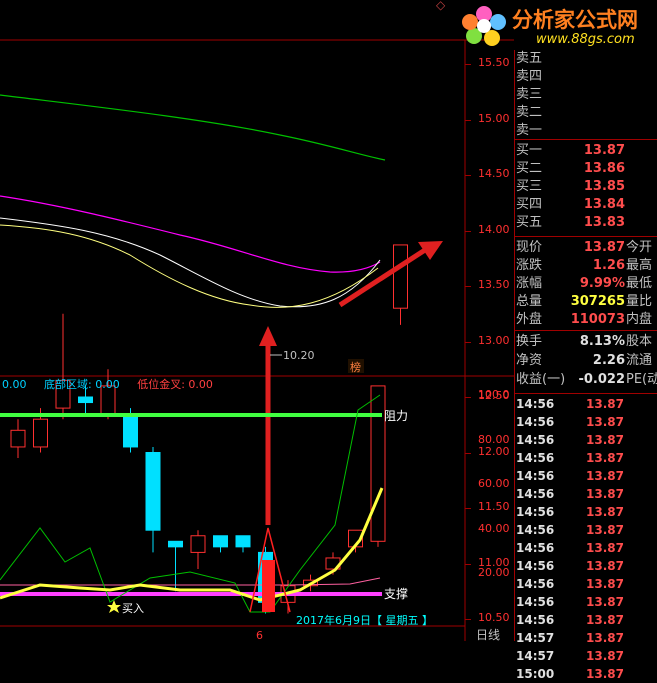 The width and height of the screenshot is (657, 683). I want to click on logo-brand: 分析家公式网, so click(575, 20).